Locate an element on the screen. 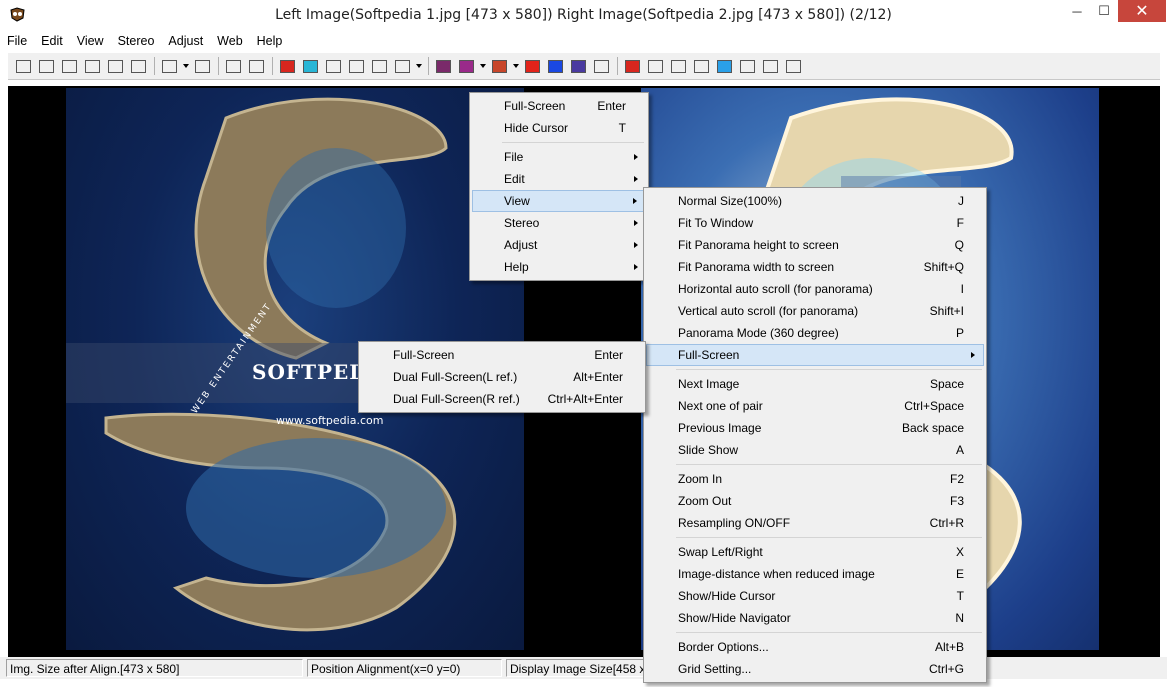  html-e-icon is located at coordinates (770, 66).